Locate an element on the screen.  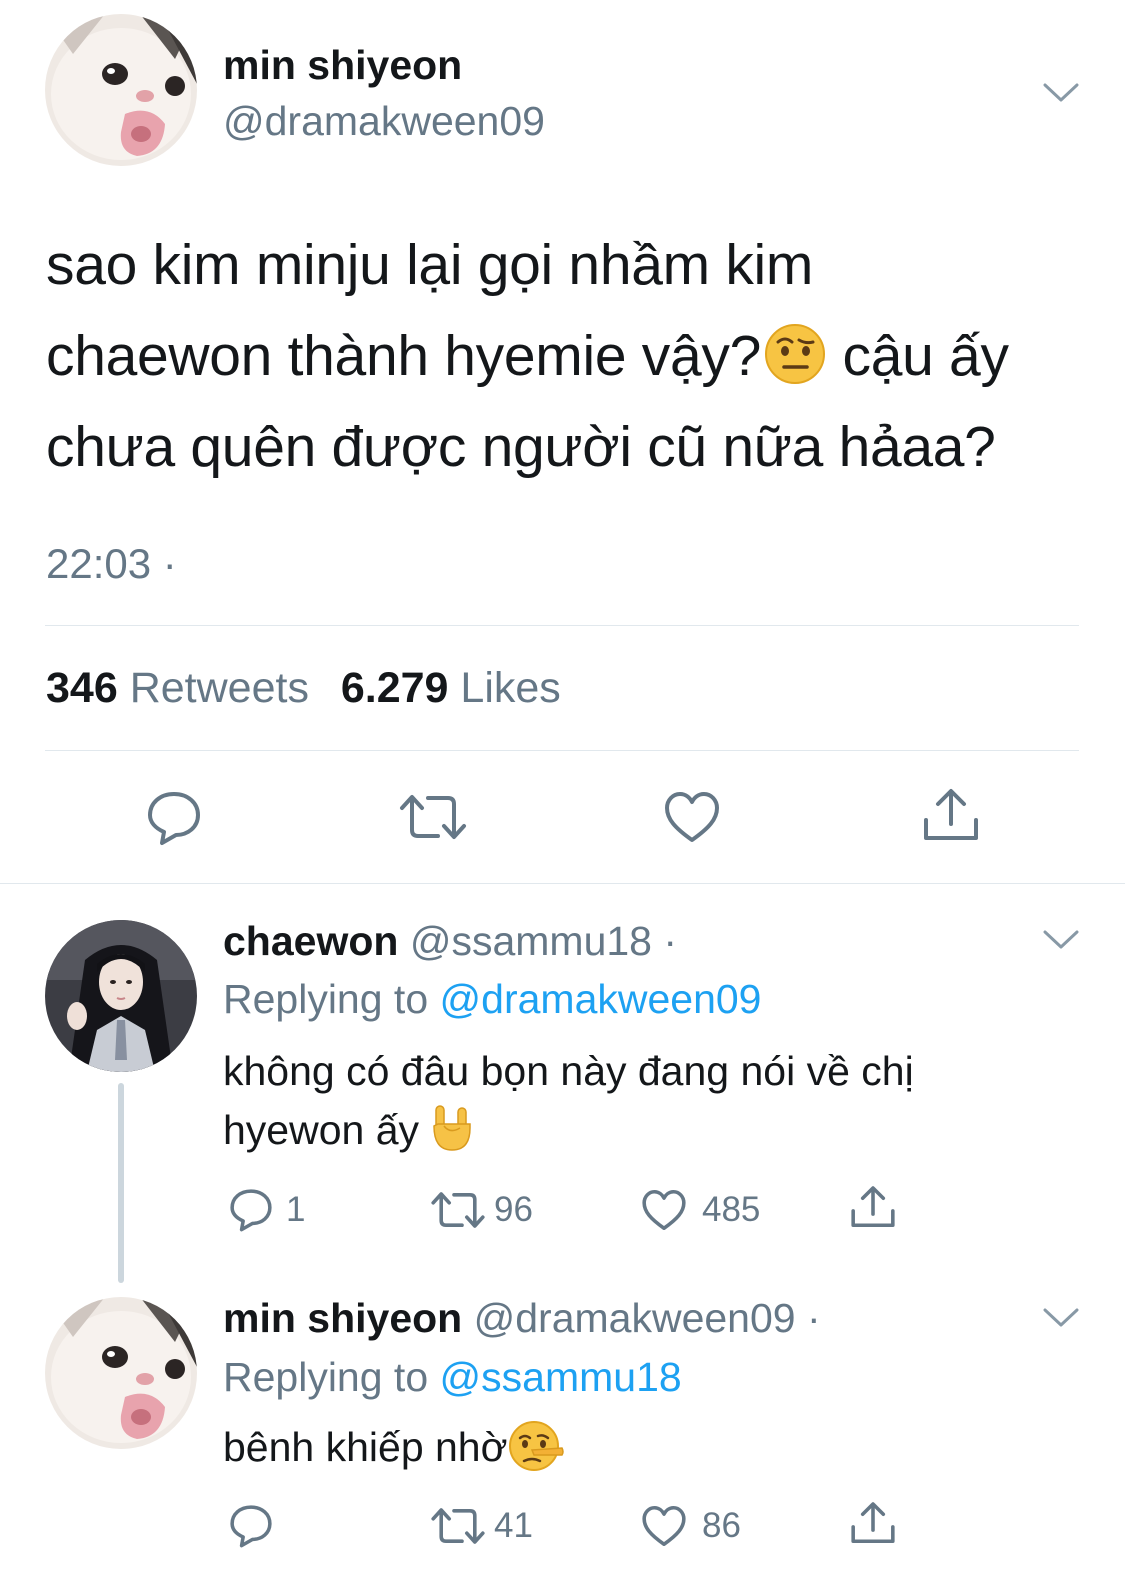
reply-header: min shiyeon @dramakween09 · is located at coordinates (522, 1318).